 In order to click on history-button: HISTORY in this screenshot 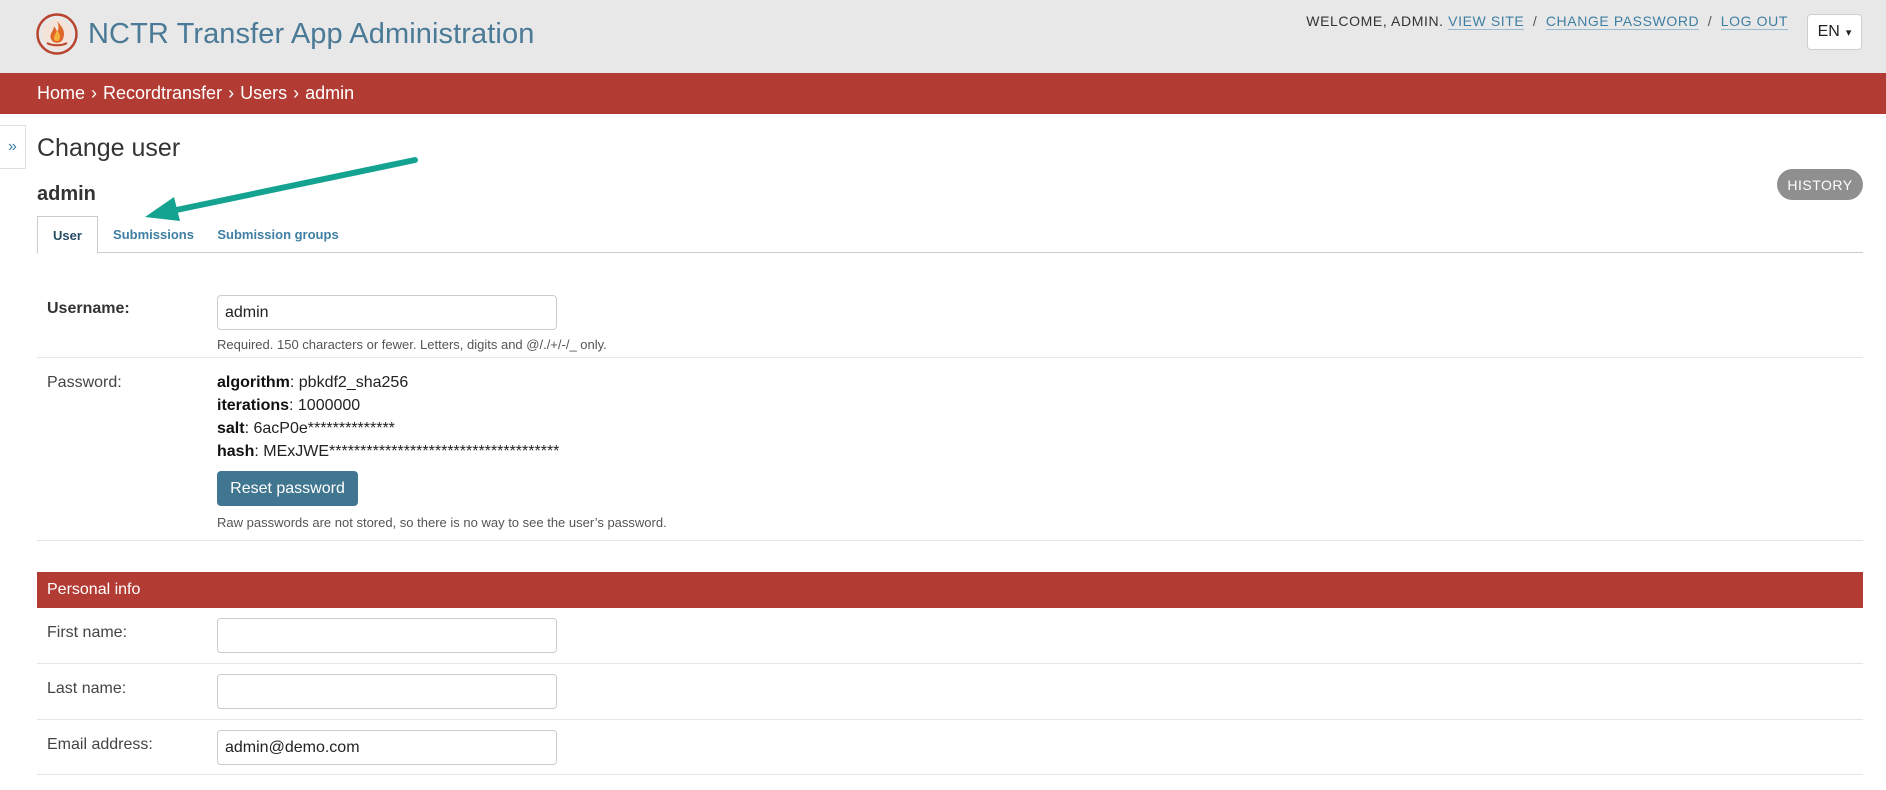, I will do `click(1820, 184)`.